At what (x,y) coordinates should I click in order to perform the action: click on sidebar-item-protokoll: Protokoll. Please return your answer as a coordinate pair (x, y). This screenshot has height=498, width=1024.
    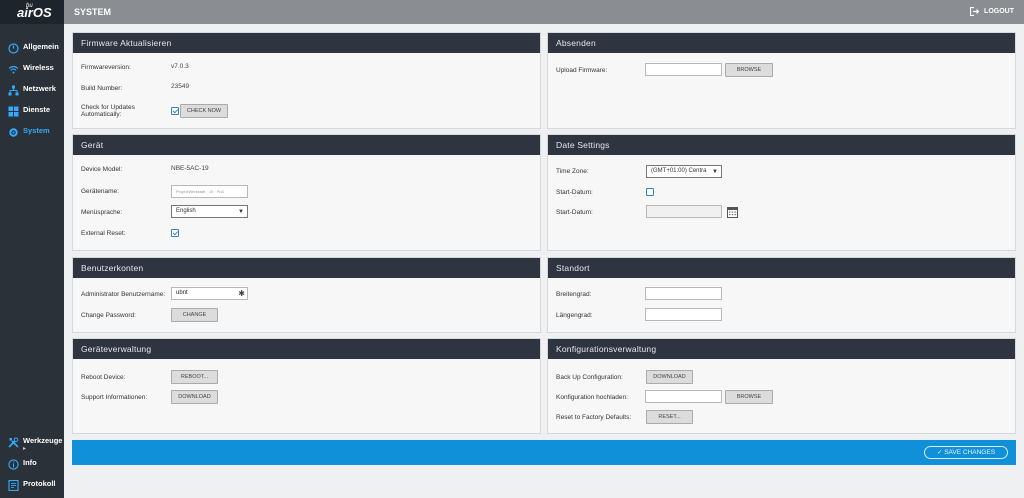
    Looking at the image, I should click on (32, 483).